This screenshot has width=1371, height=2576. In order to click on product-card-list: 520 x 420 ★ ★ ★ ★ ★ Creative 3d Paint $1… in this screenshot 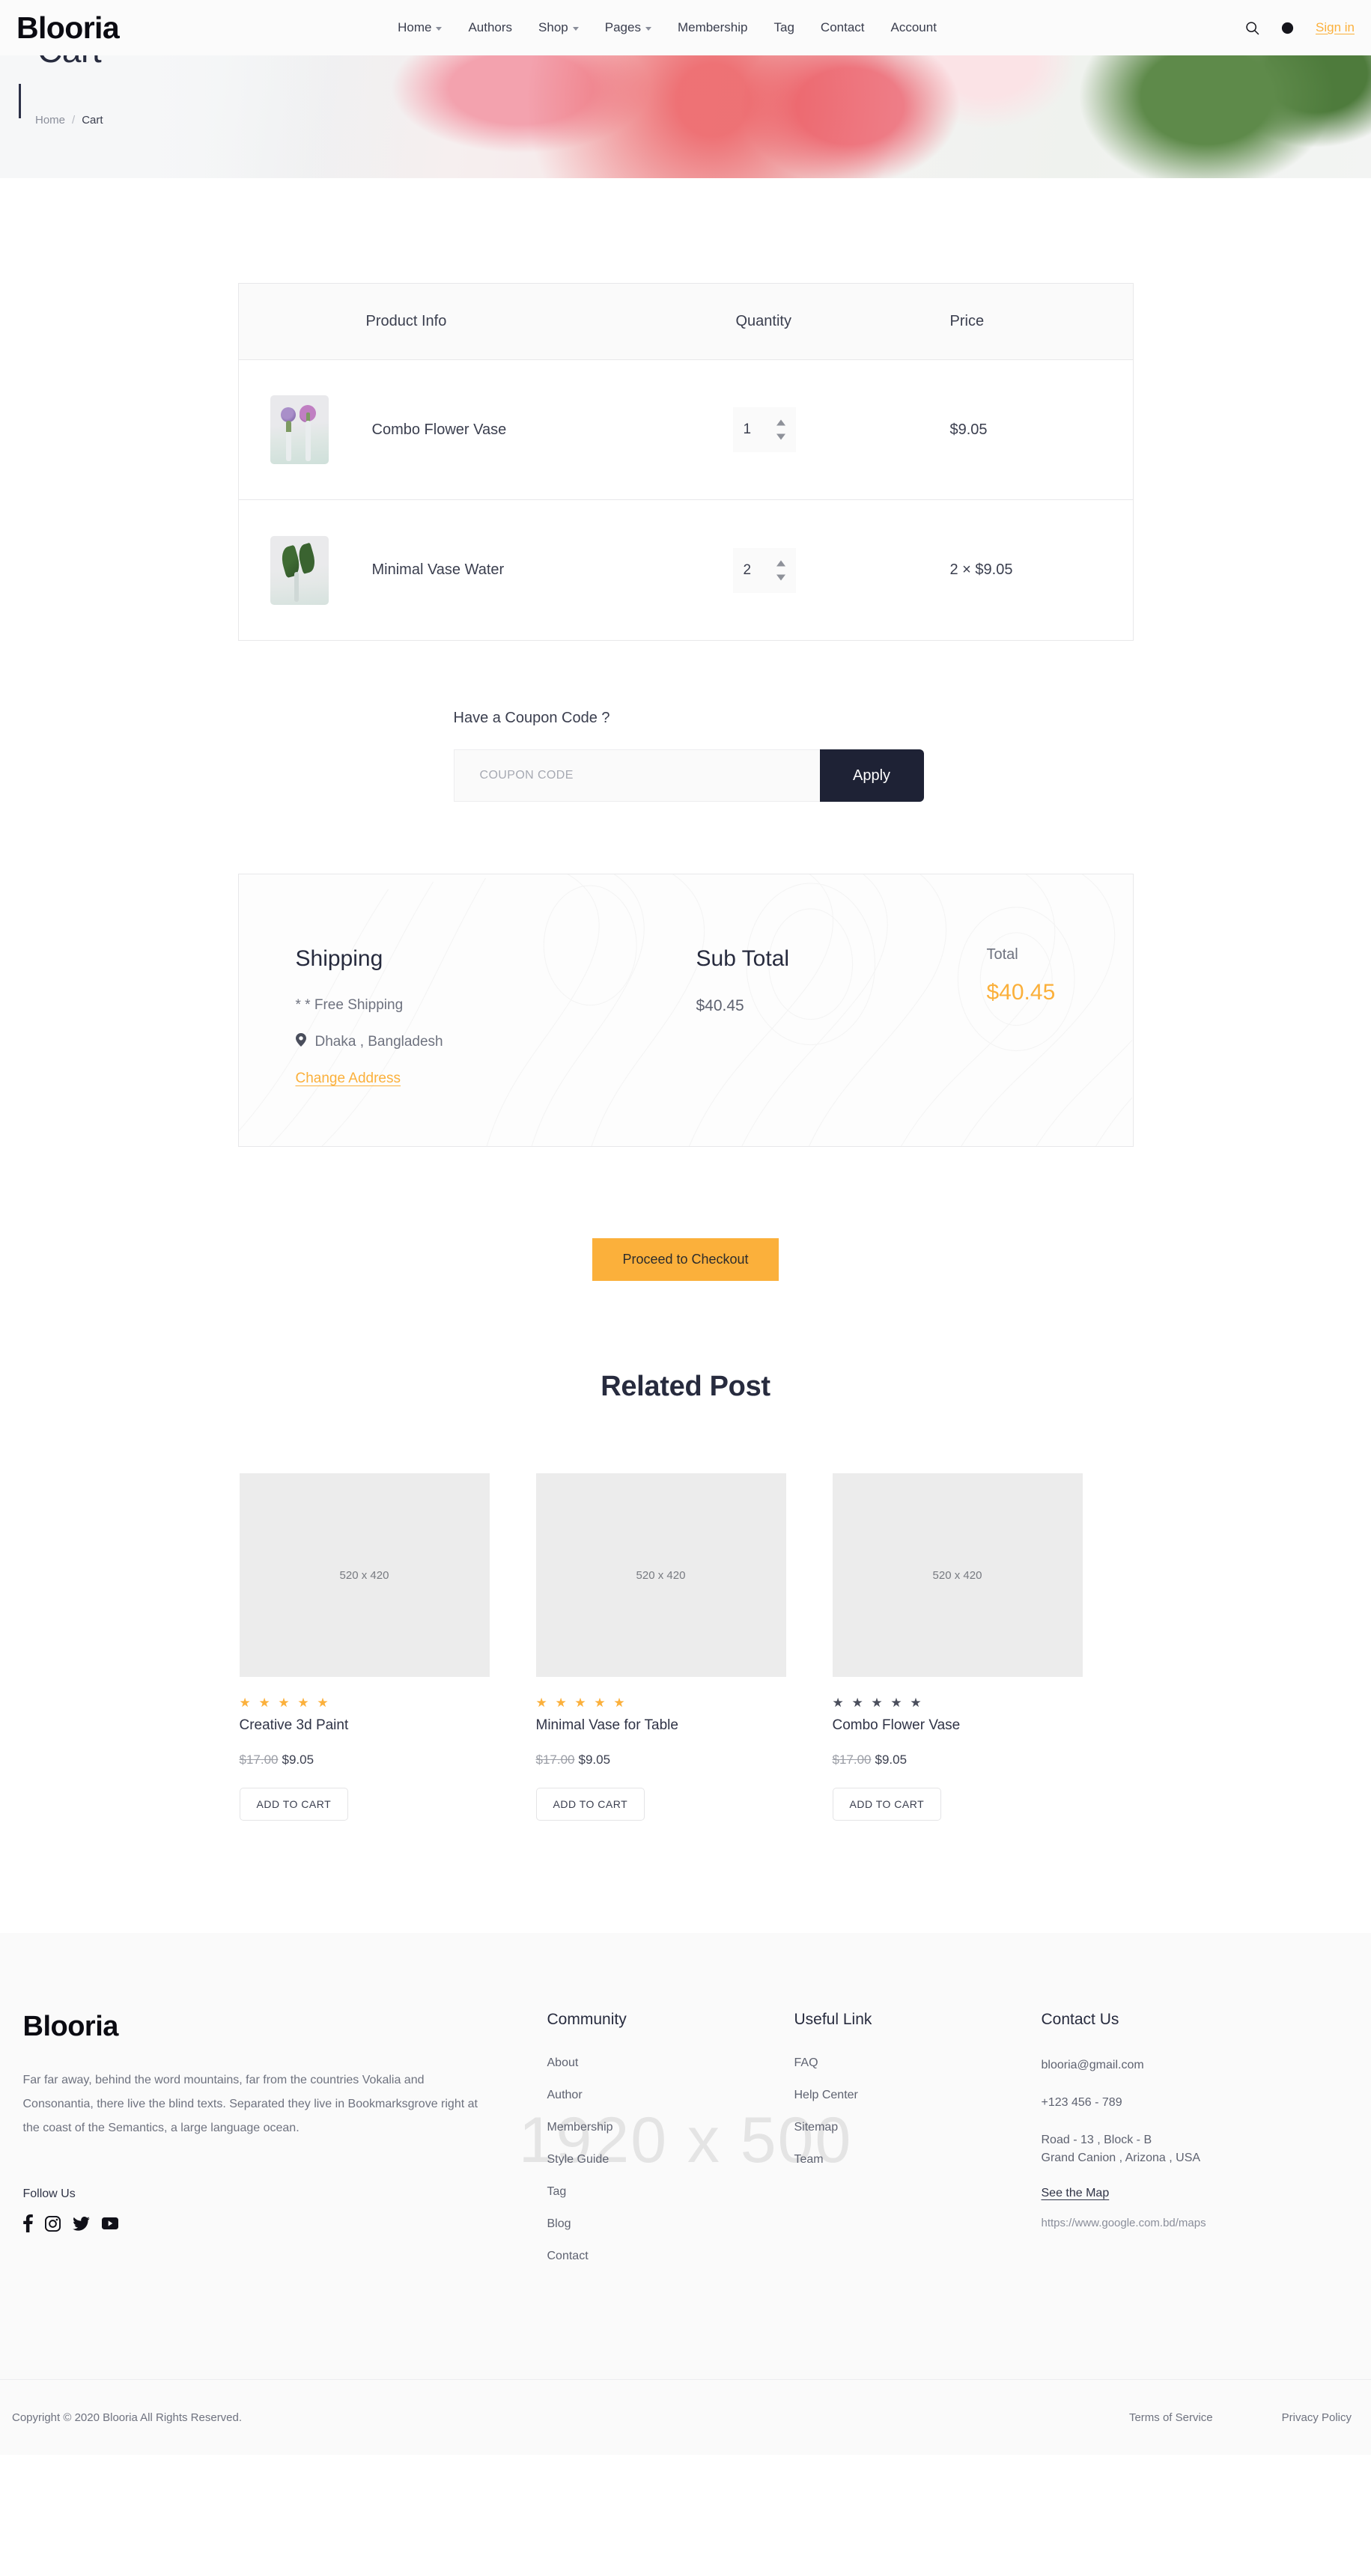, I will do `click(686, 1612)`.